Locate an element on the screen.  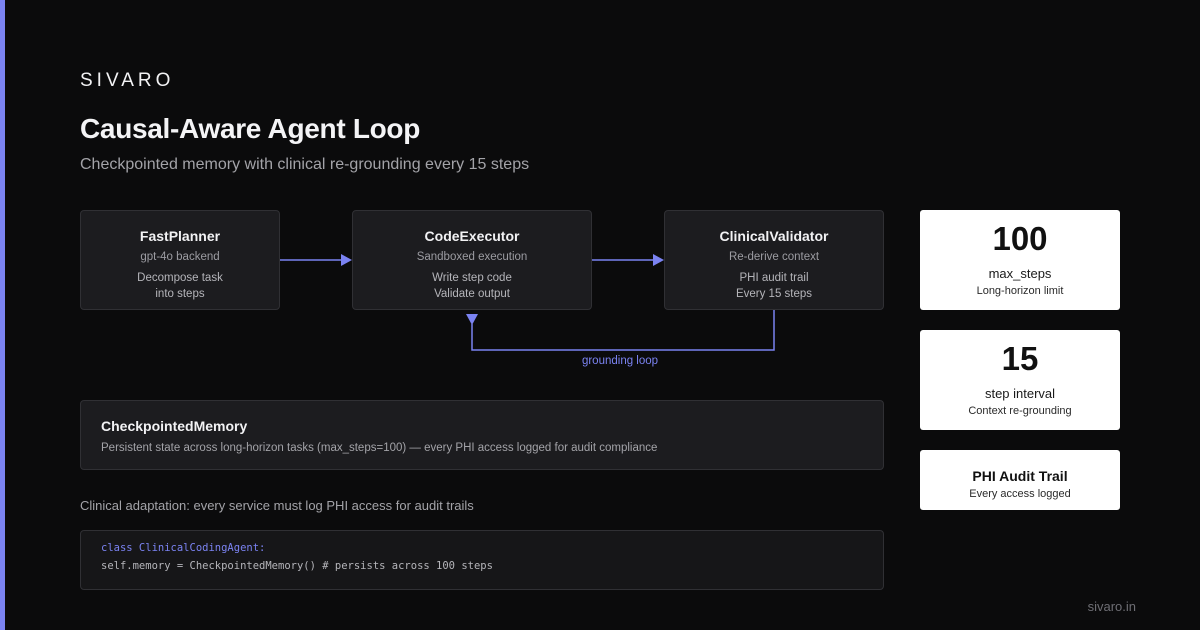
memory-title: CheckpointedMemory is located at coordinates (174, 426).